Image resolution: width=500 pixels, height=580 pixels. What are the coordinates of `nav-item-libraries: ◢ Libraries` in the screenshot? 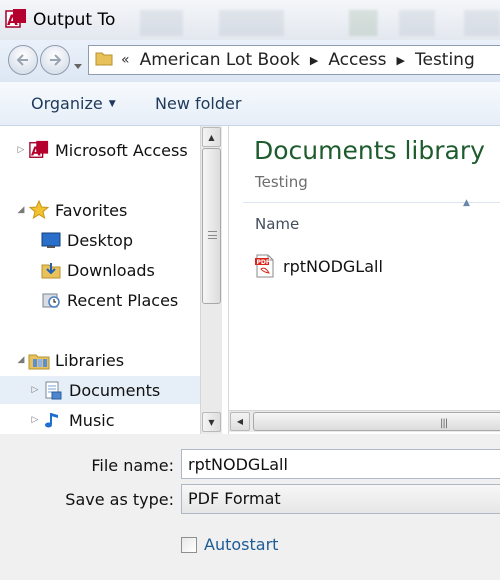 It's located at (100, 360).